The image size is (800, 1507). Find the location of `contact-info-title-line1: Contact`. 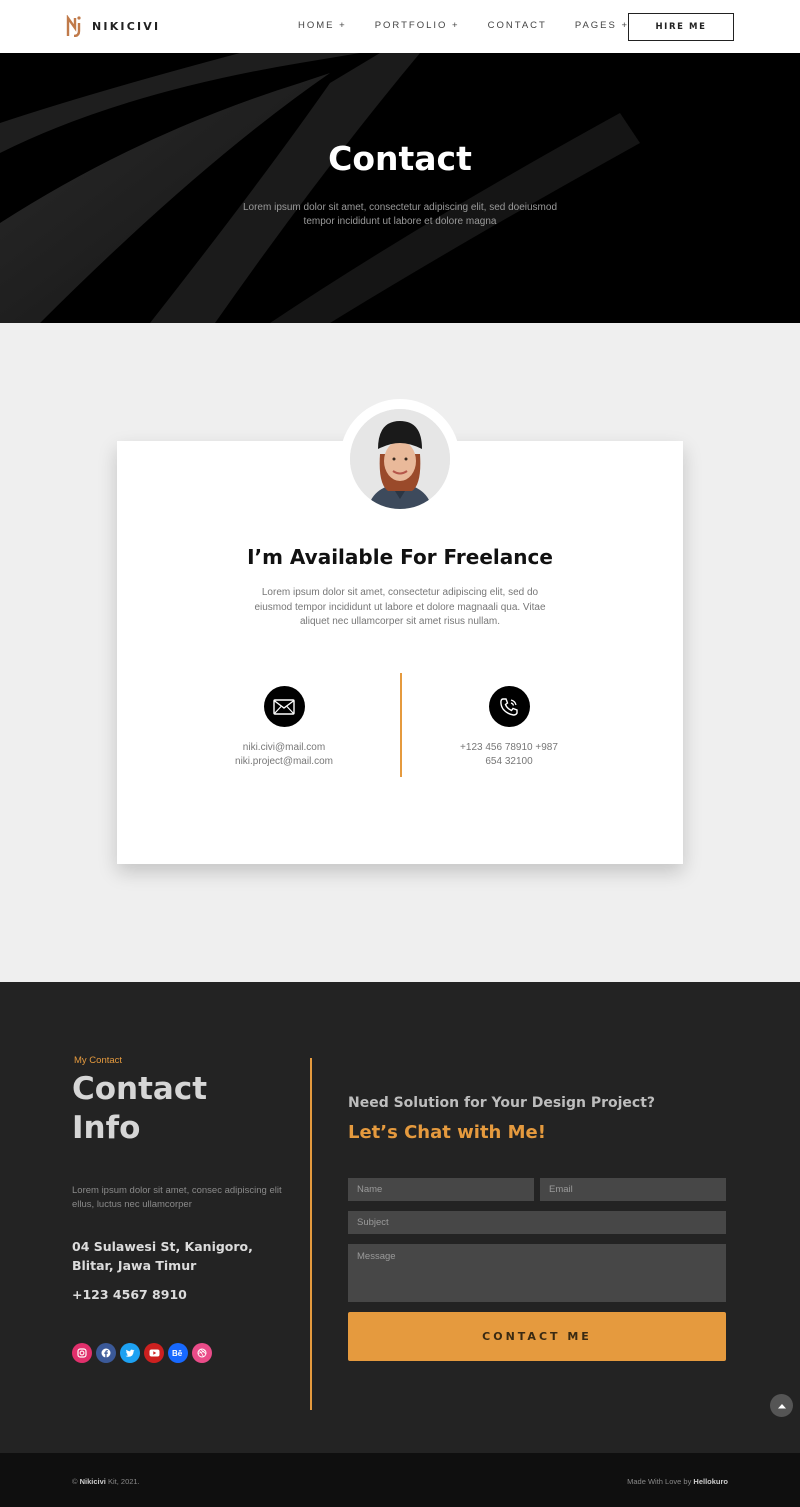

contact-info-title-line1: Contact is located at coordinates (140, 1089).